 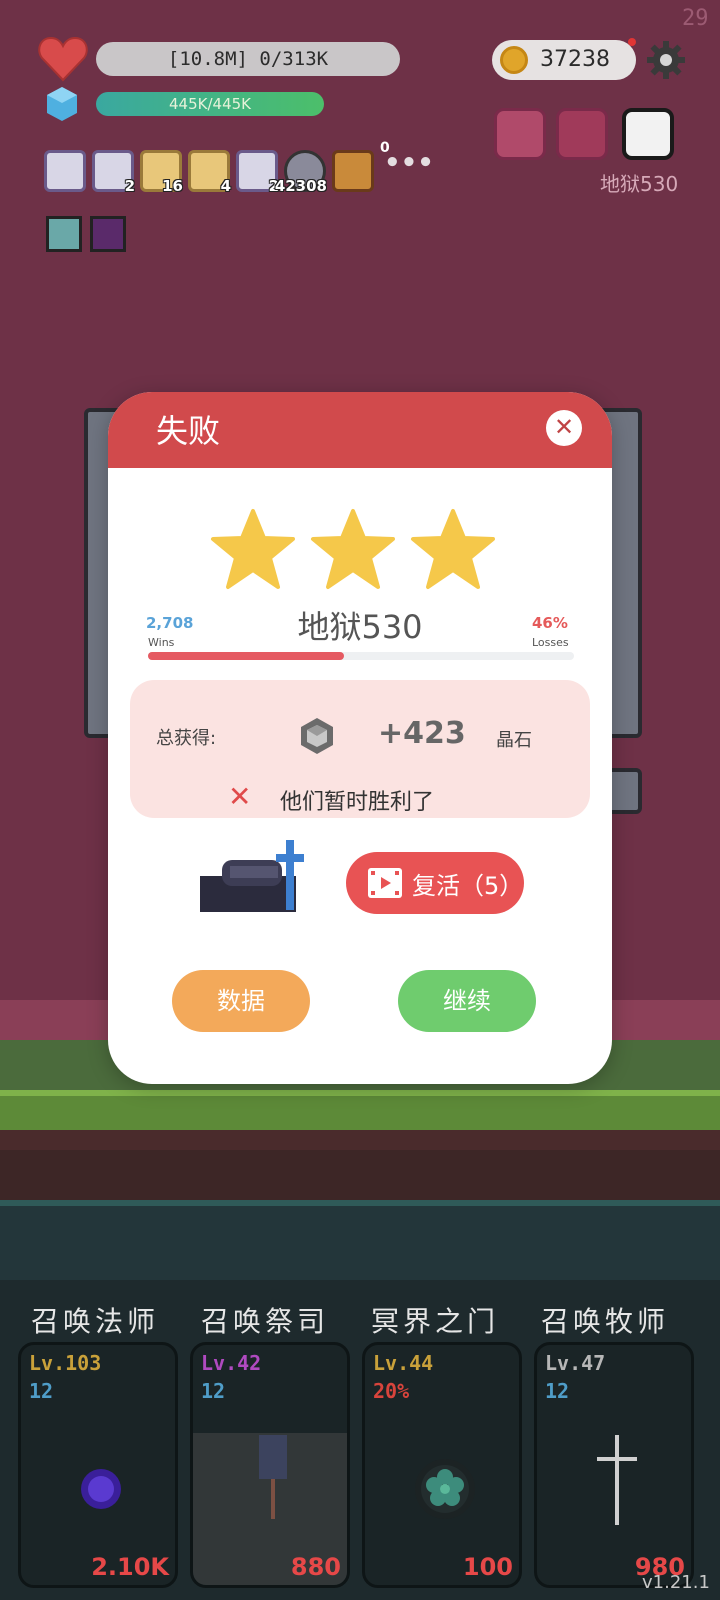 I want to click on wins-value: 2,708, so click(x=170, y=623).